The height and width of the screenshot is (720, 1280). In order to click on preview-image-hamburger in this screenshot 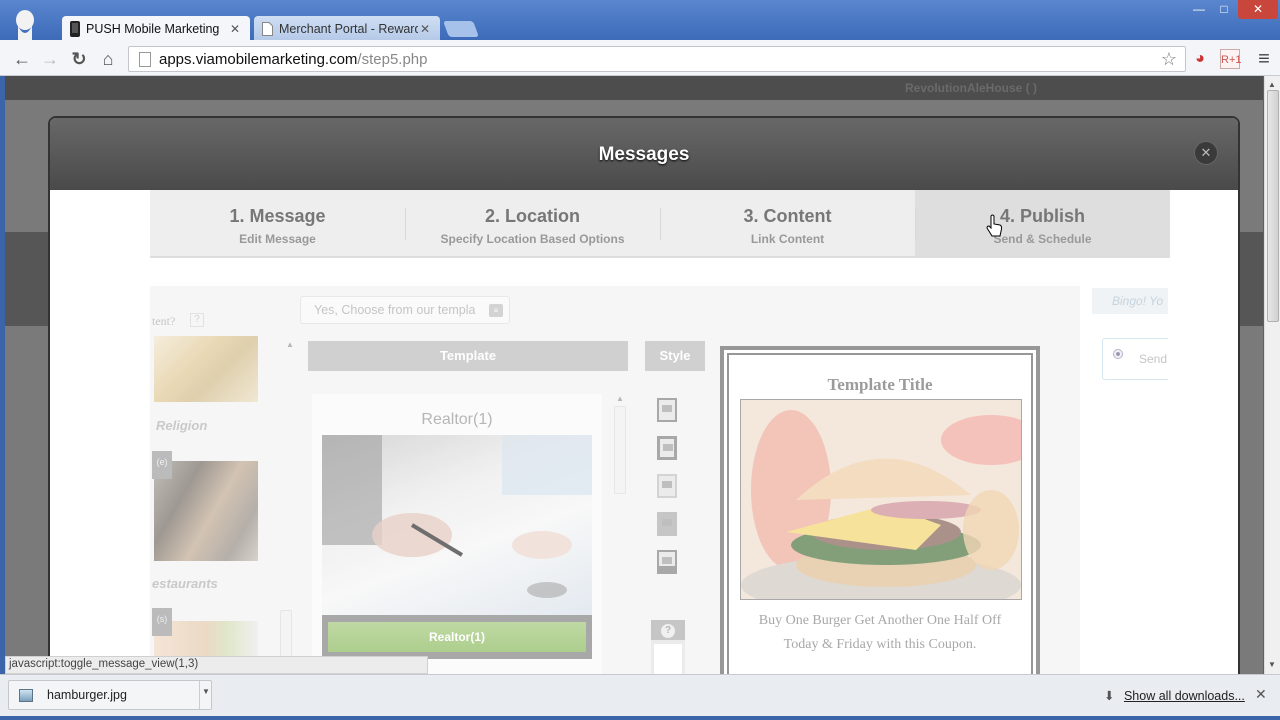, I will do `click(881, 499)`.